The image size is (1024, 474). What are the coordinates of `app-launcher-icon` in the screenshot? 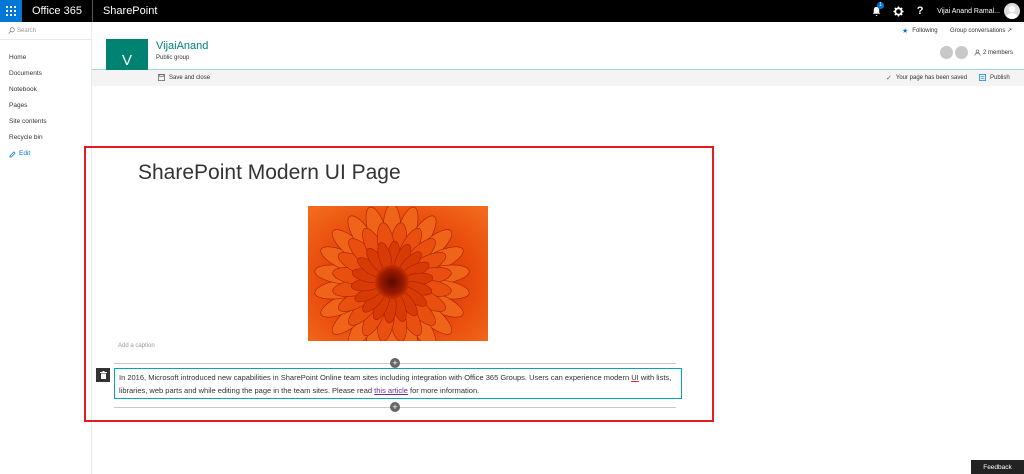 It's located at (11, 11).